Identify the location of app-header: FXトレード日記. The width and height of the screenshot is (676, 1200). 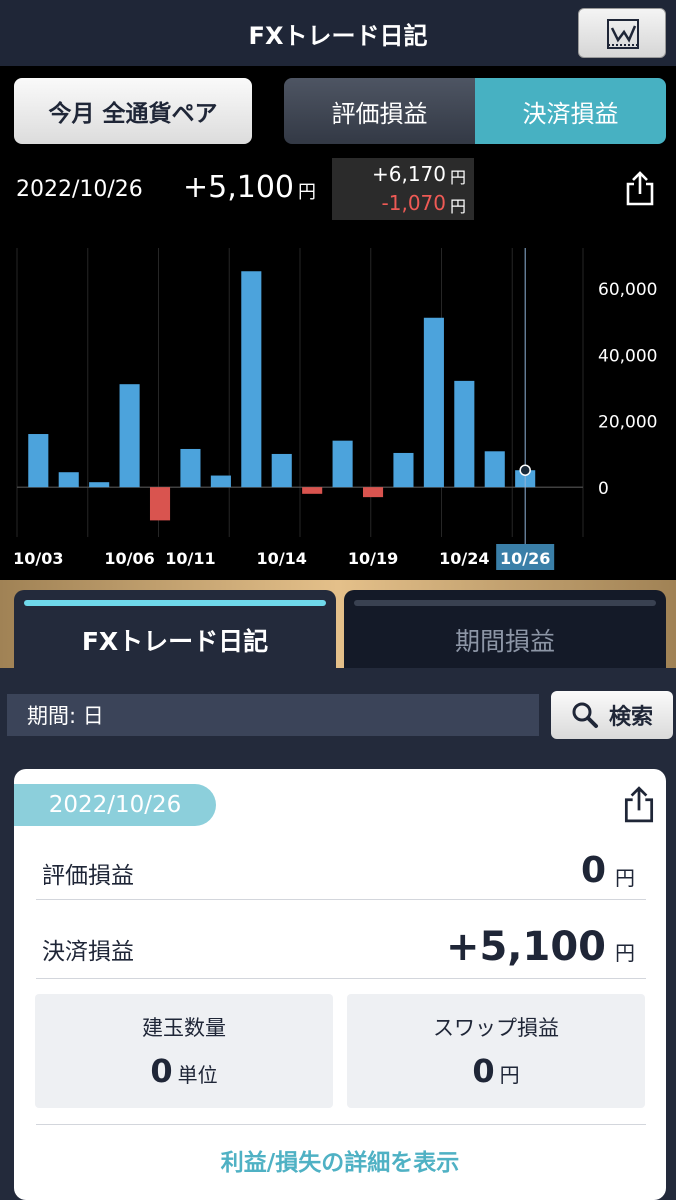
(338, 33).